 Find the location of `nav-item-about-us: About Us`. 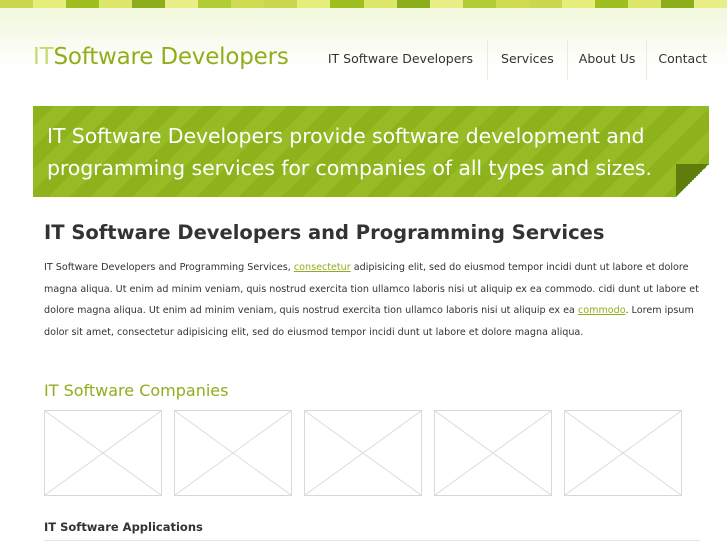

nav-item-about-us: About Us is located at coordinates (606, 60).